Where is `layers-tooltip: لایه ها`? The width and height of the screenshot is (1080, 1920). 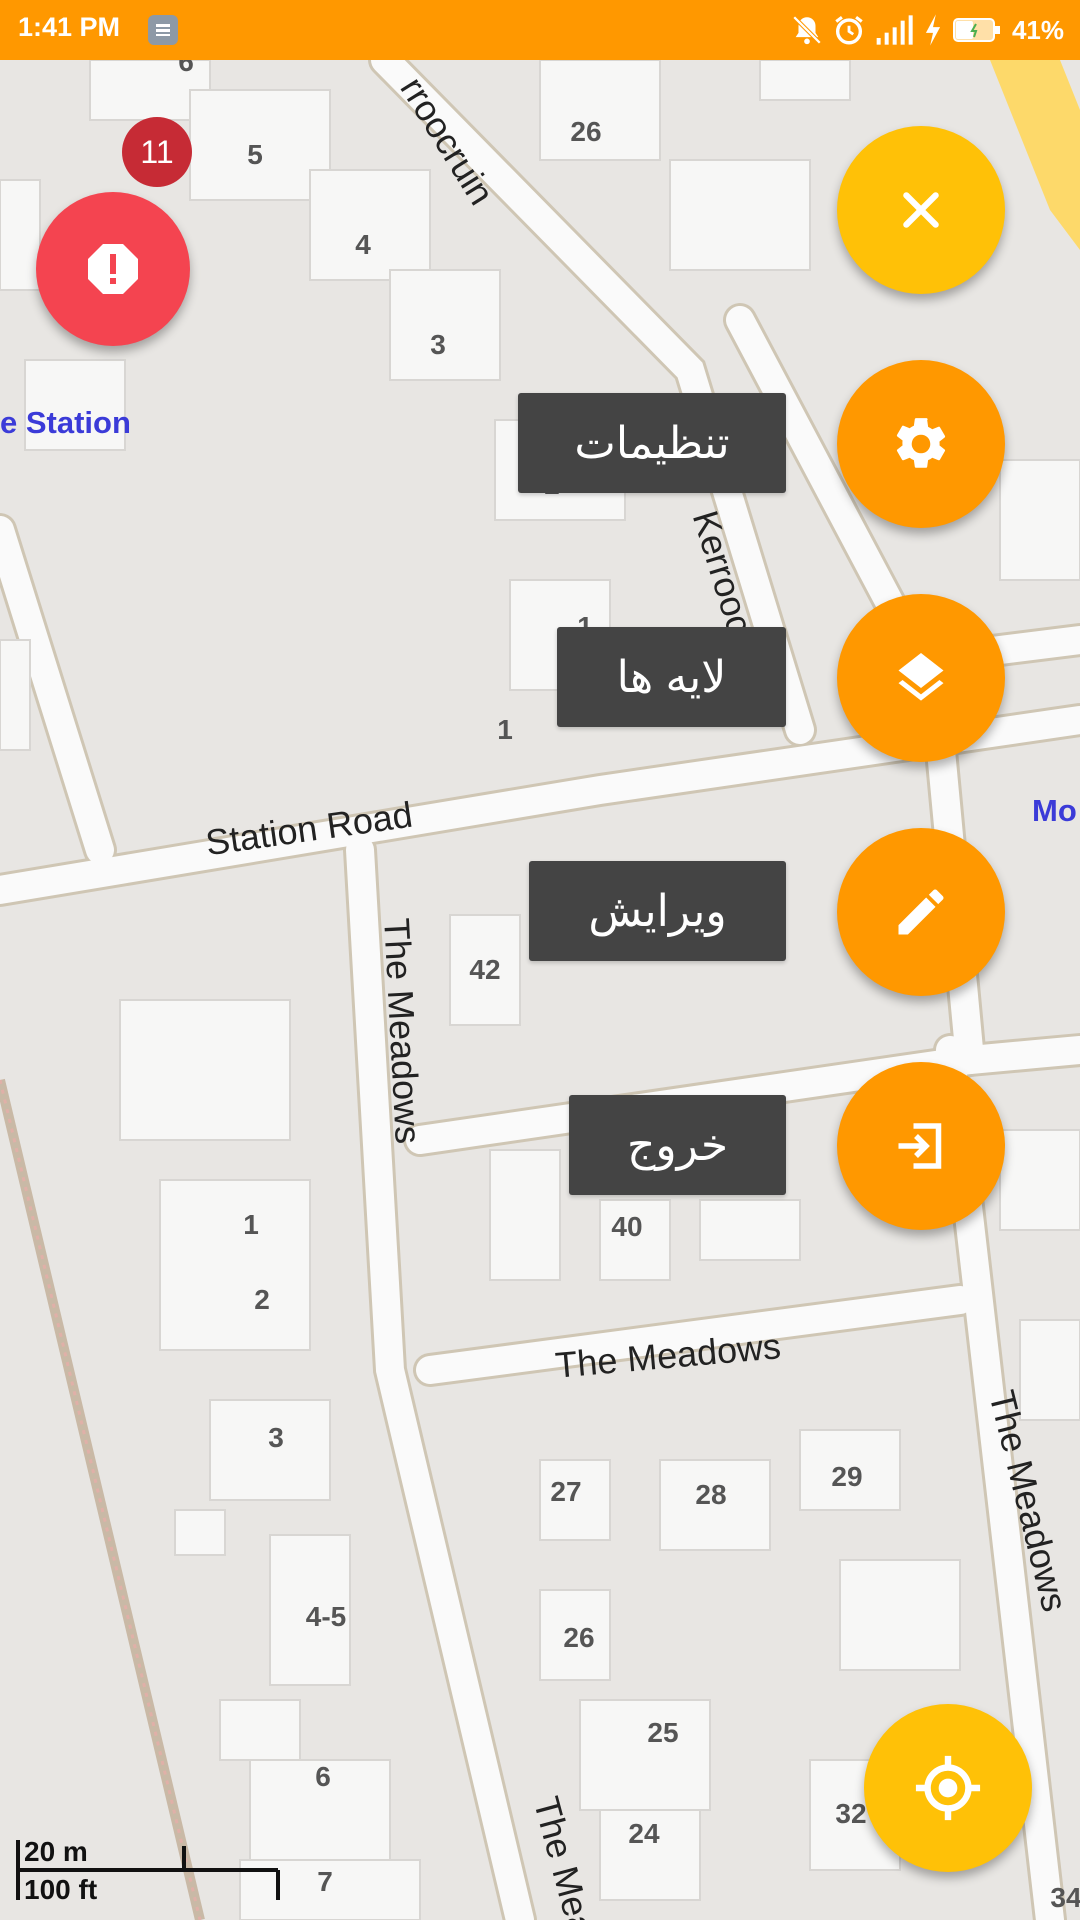
layers-tooltip: لایه ها is located at coordinates (671, 677).